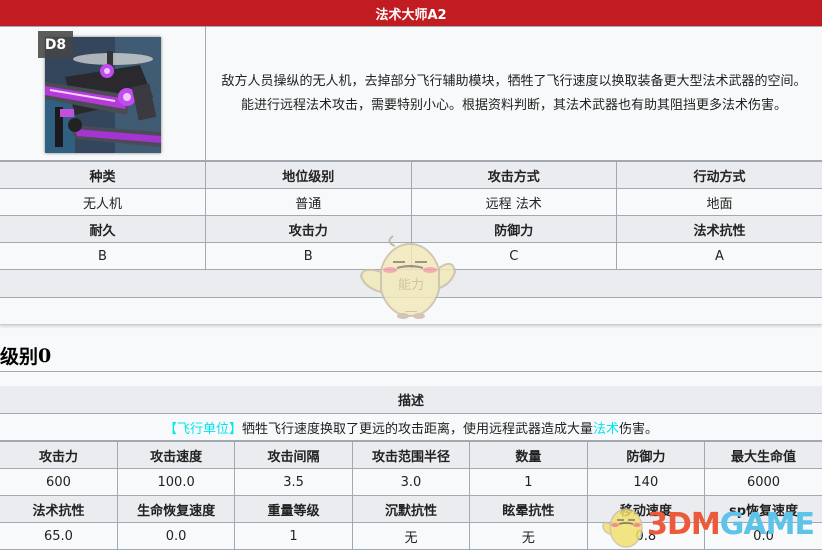 Image resolution: width=822 pixels, height=550 pixels. I want to click on enemy-code-badge: D8, so click(55, 44).